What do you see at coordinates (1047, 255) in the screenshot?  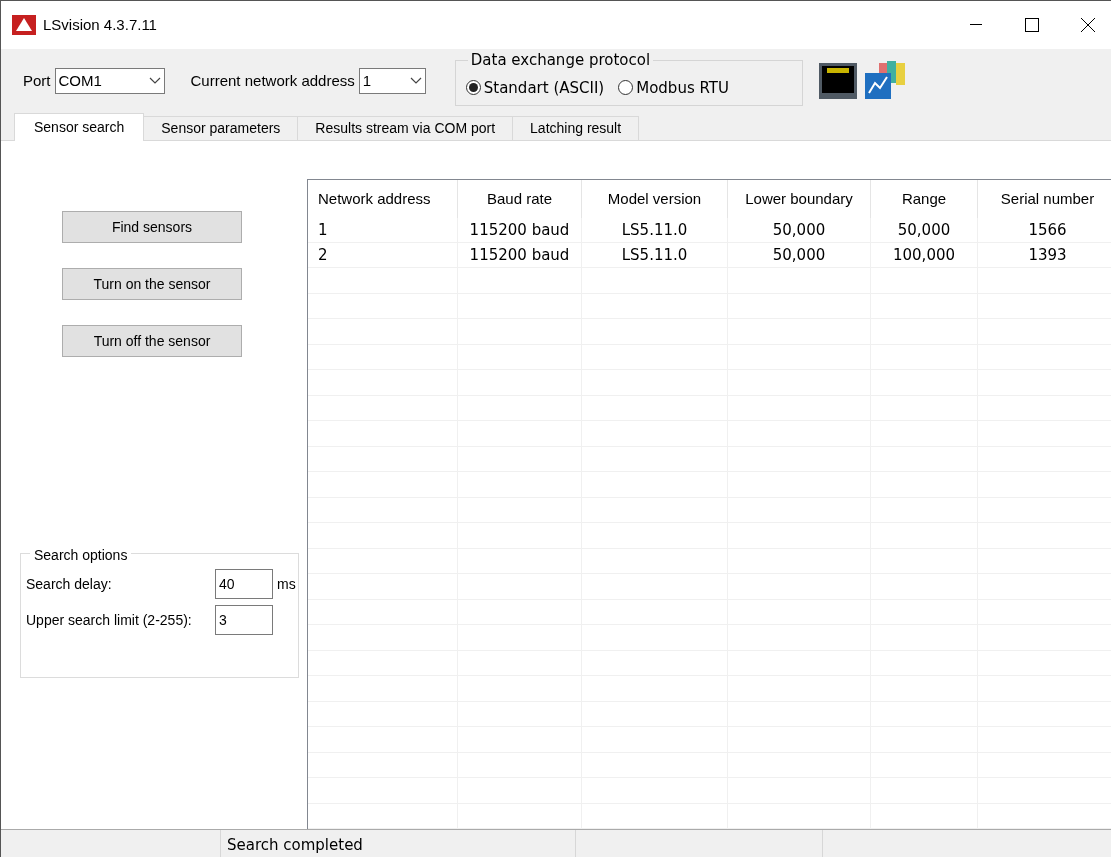 I see `table-cell-text: 1393` at bounding box center [1047, 255].